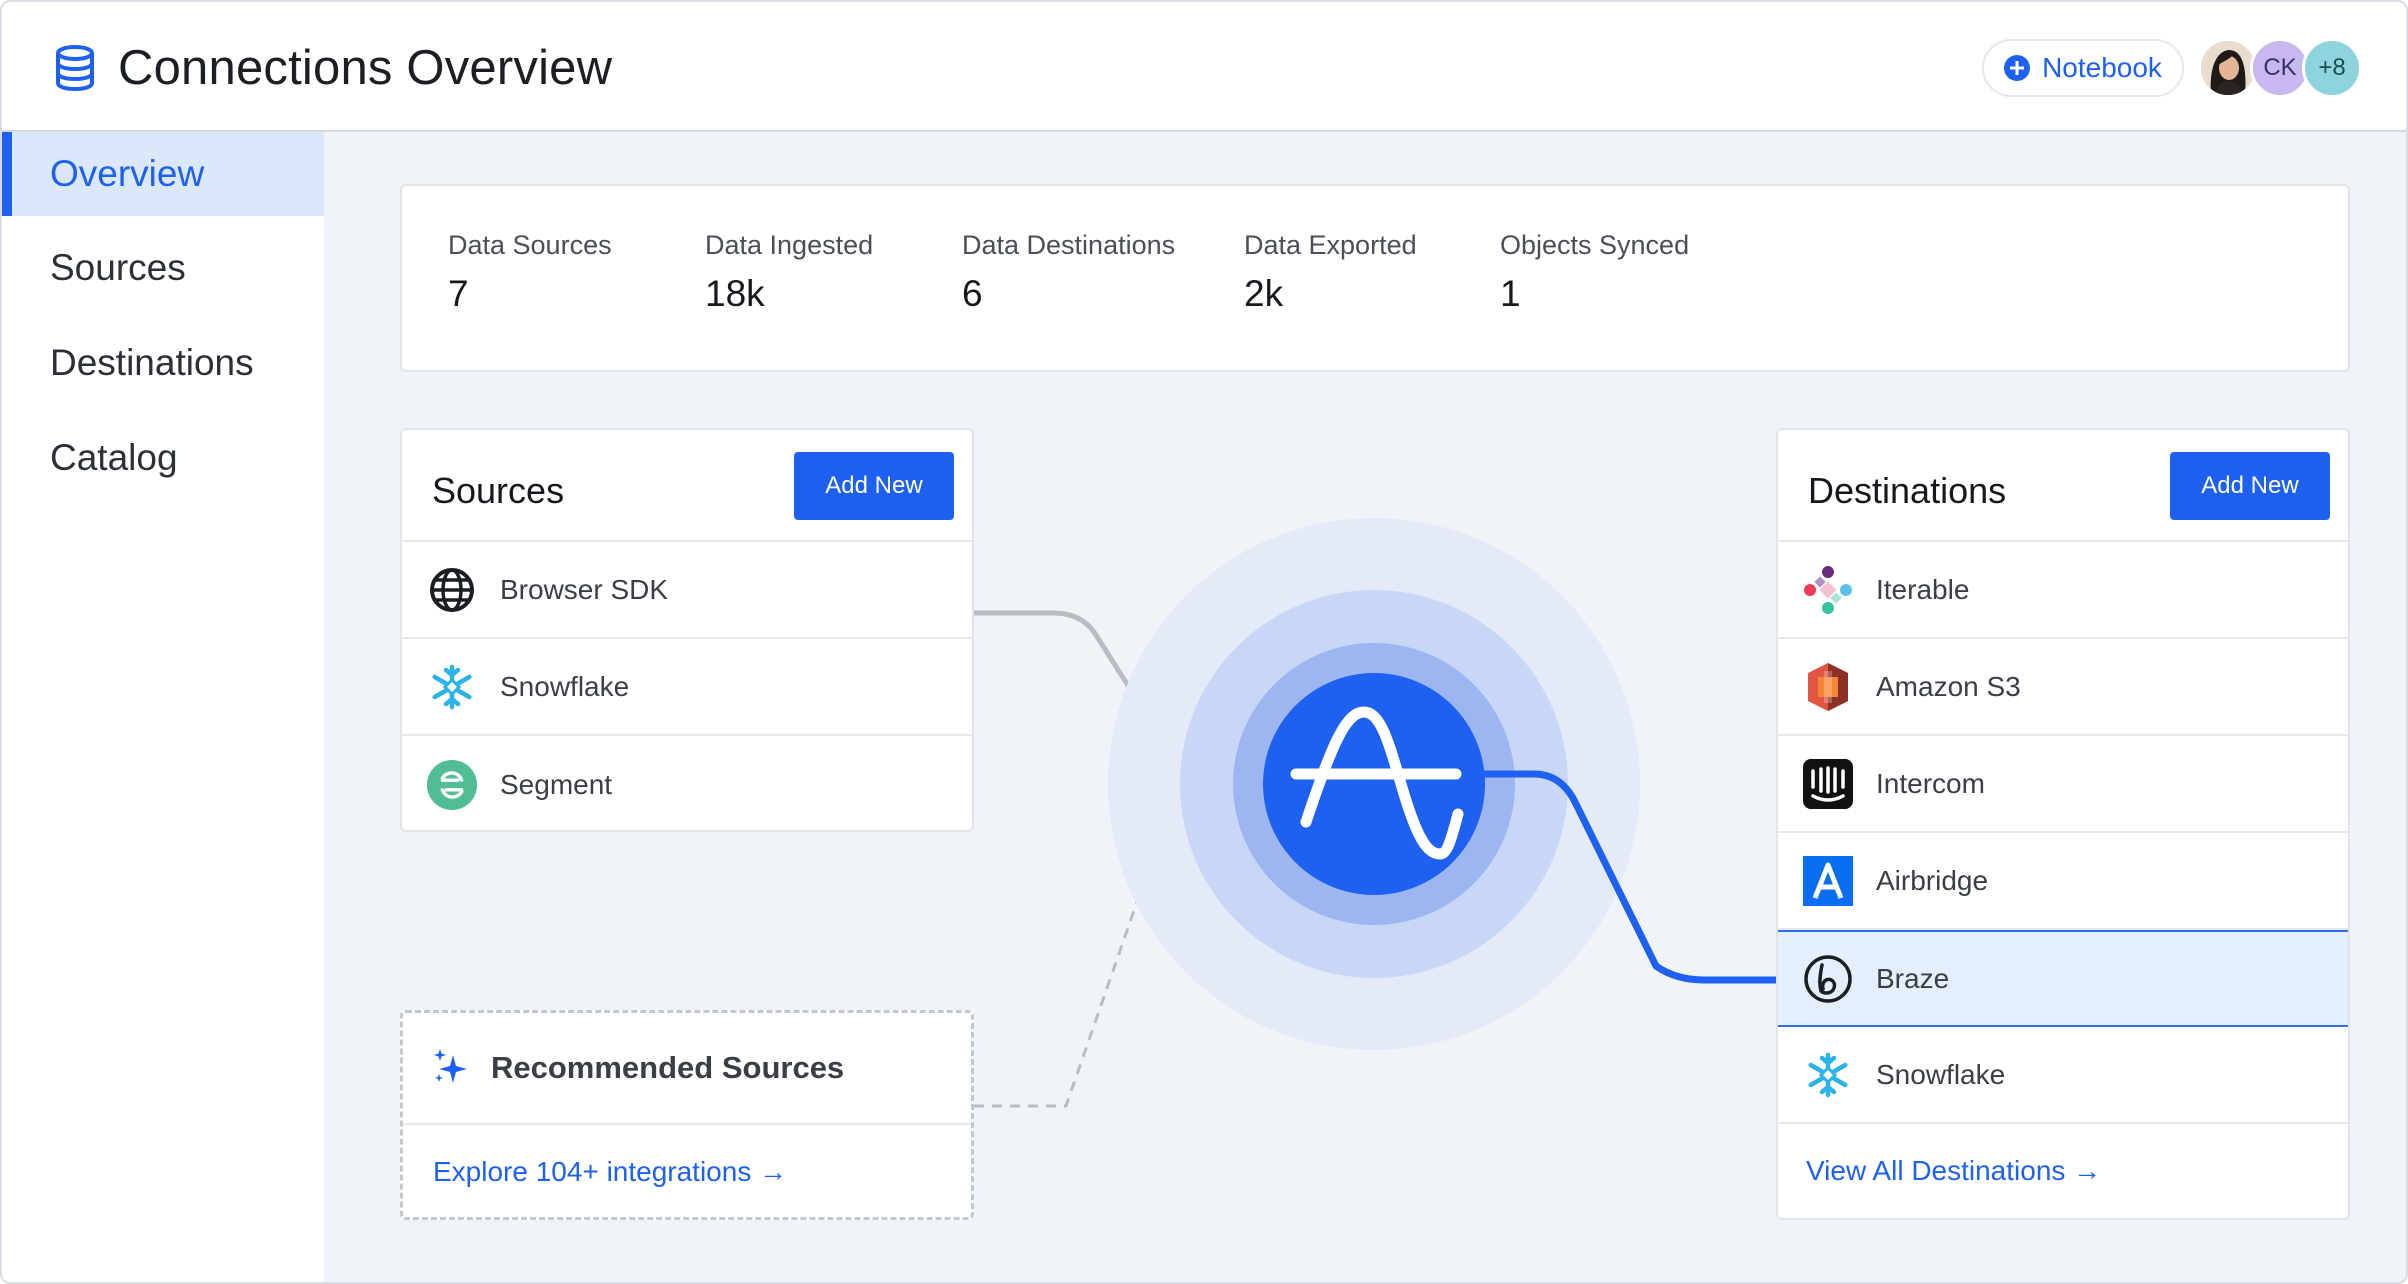  I want to click on source-row-segment: Segment, so click(687, 783).